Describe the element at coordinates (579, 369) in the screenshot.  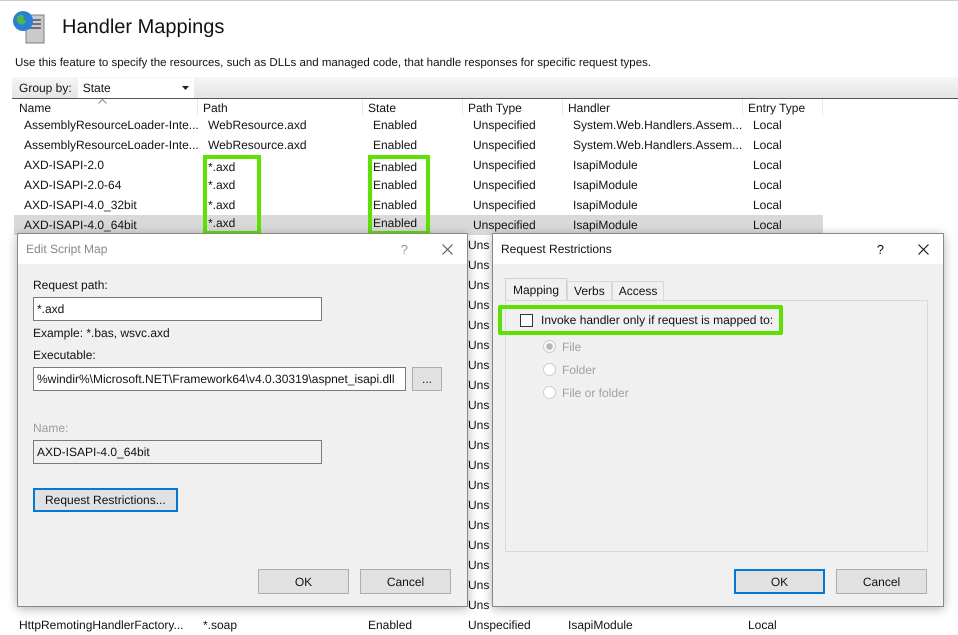
I see `radio-label: Folder` at that location.